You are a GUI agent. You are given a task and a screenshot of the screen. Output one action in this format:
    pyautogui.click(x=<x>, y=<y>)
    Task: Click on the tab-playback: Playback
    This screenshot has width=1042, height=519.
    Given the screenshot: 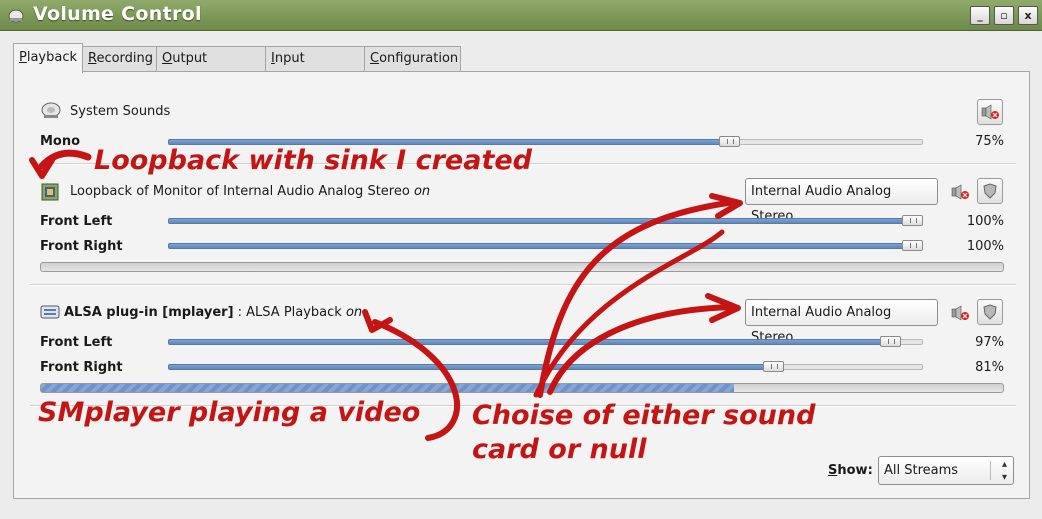 What is the action you would take?
    pyautogui.click(x=48, y=58)
    